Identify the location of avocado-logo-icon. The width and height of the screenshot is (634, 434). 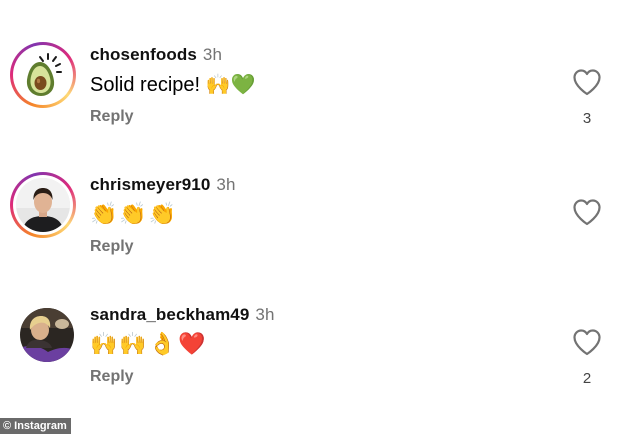
(43, 75).